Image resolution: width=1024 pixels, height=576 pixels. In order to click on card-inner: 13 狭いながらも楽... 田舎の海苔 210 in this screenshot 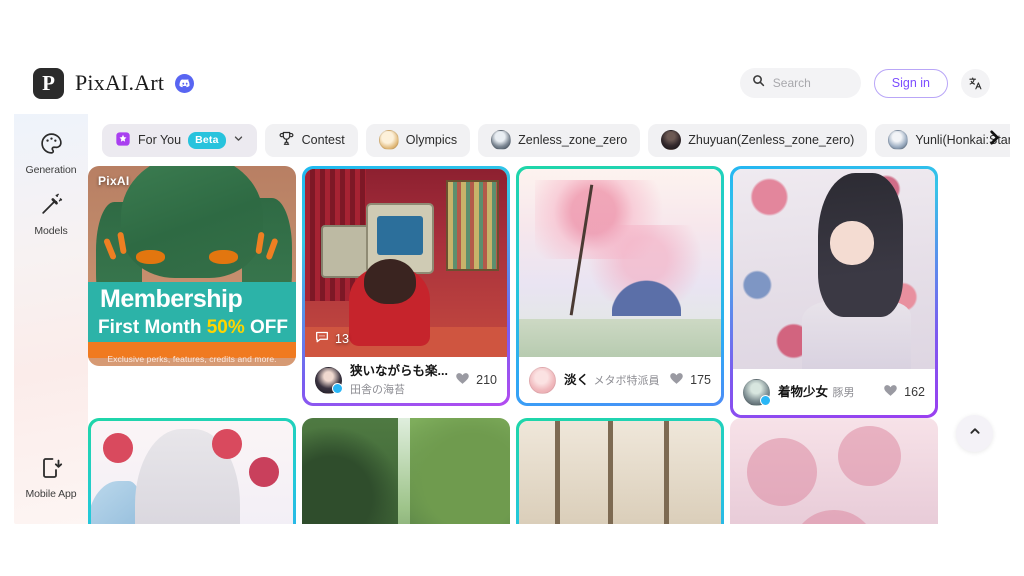, I will do `click(406, 286)`.